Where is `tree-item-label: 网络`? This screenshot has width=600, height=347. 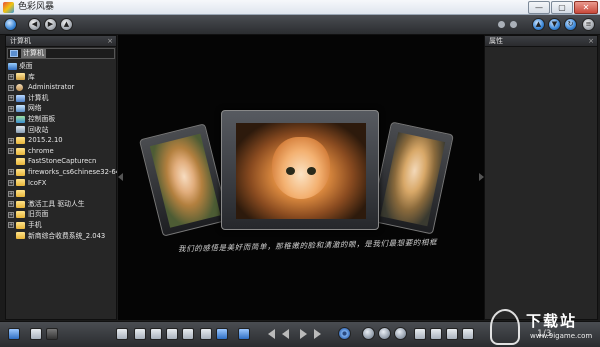
tree-item-label: 网络 is located at coordinates (35, 108).